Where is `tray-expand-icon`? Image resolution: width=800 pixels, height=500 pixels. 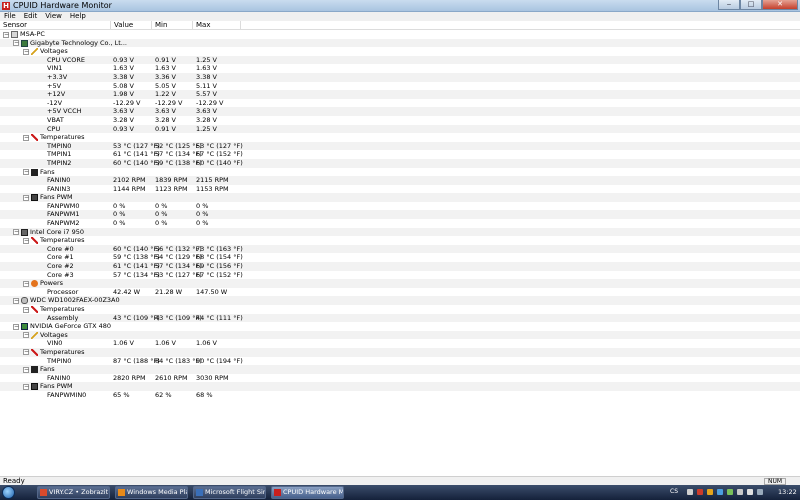 tray-expand-icon is located at coordinates (690, 492).